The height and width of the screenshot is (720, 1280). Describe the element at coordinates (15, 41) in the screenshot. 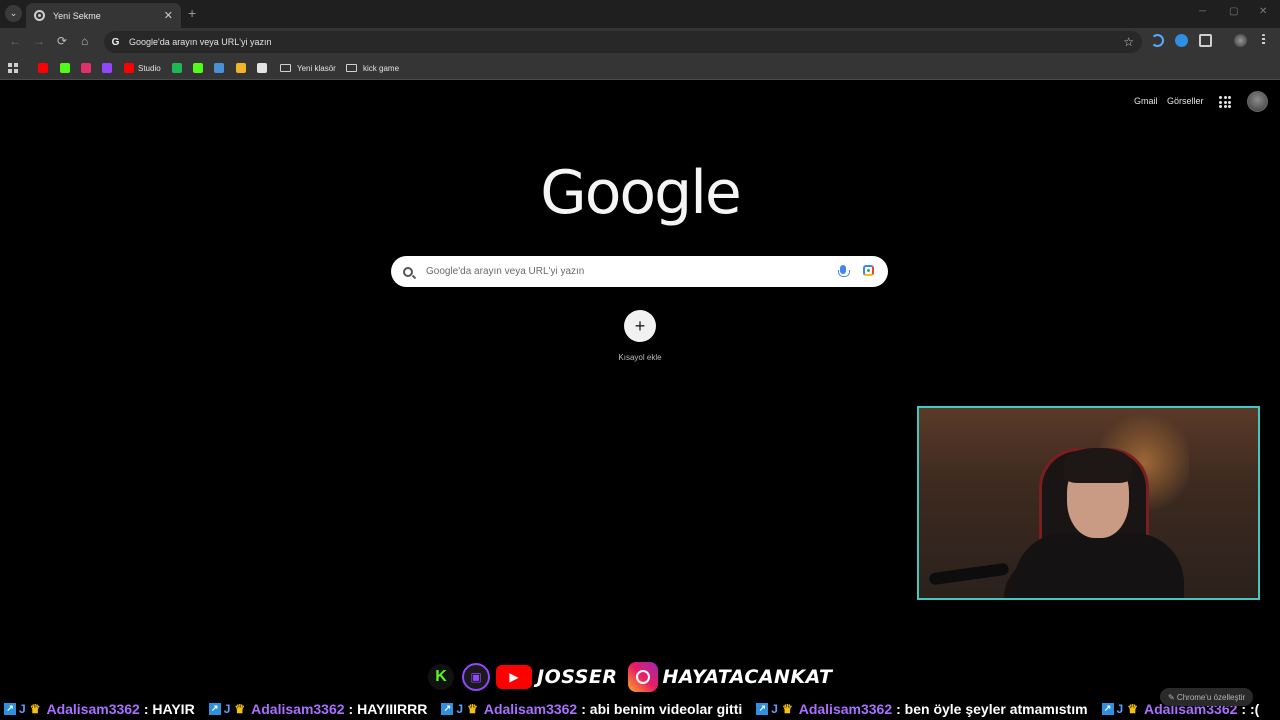

I see `back-button: ←` at that location.